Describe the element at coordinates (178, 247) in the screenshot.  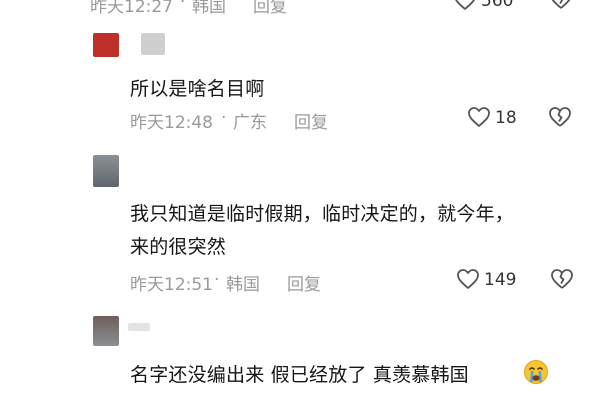
I see `comment-text-line-2: 来的很突然` at that location.